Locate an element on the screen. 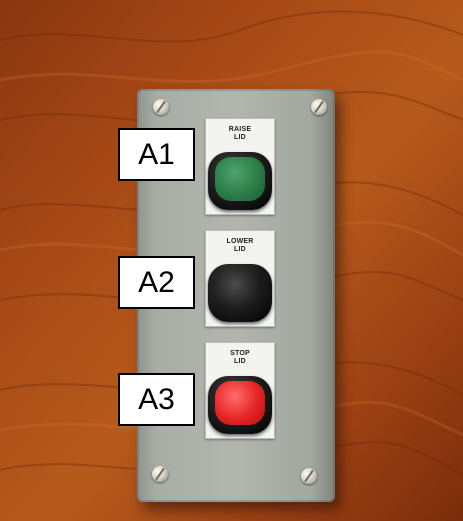 The width and height of the screenshot is (463, 521). top-left-screw is located at coordinates (161, 107).